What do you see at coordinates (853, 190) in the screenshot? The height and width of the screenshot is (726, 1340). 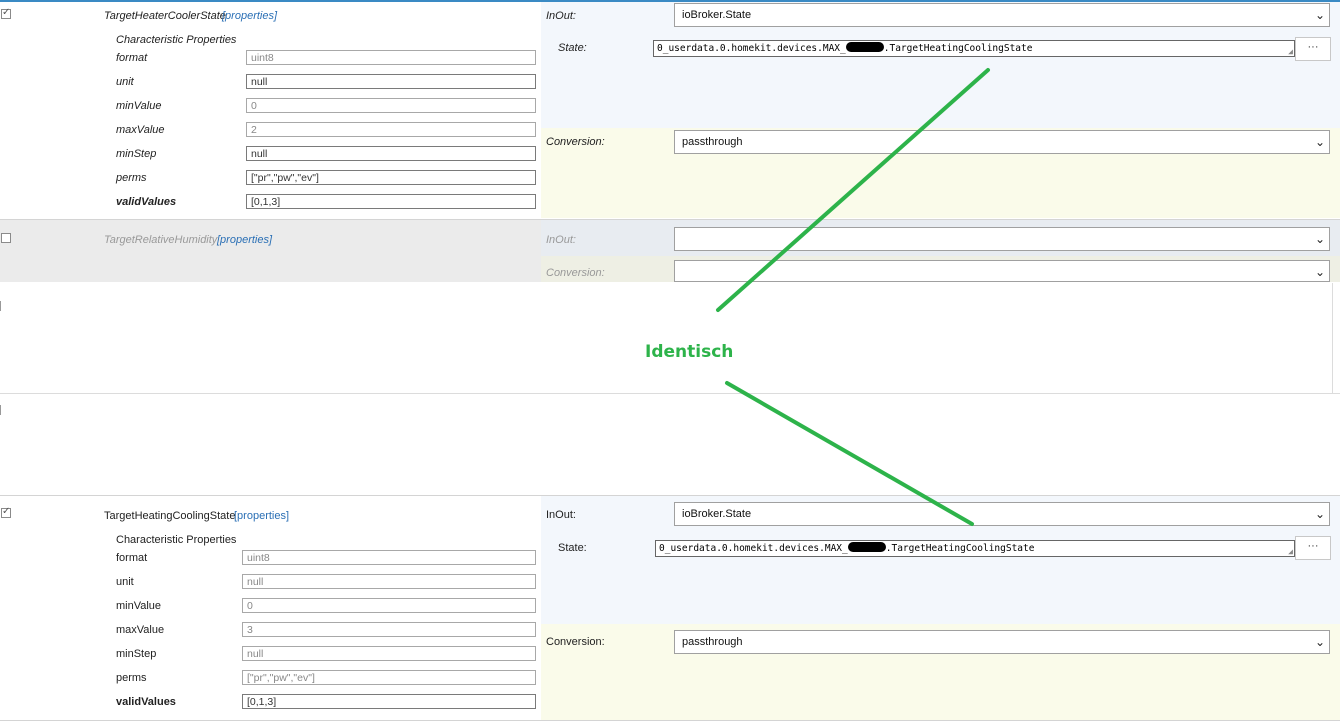 I see `annotation-line-upper` at bounding box center [853, 190].